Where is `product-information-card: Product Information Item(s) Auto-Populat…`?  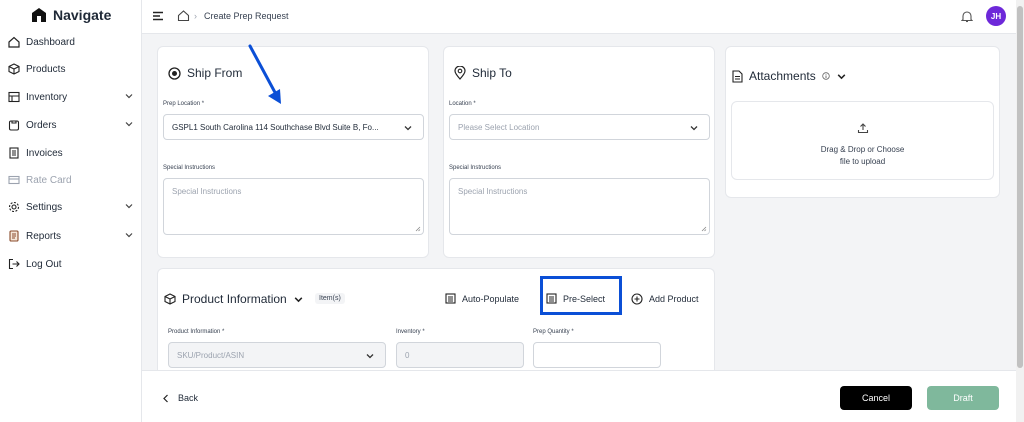
product-information-card: Product Information Item(s) Auto-Populat… is located at coordinates (436, 319).